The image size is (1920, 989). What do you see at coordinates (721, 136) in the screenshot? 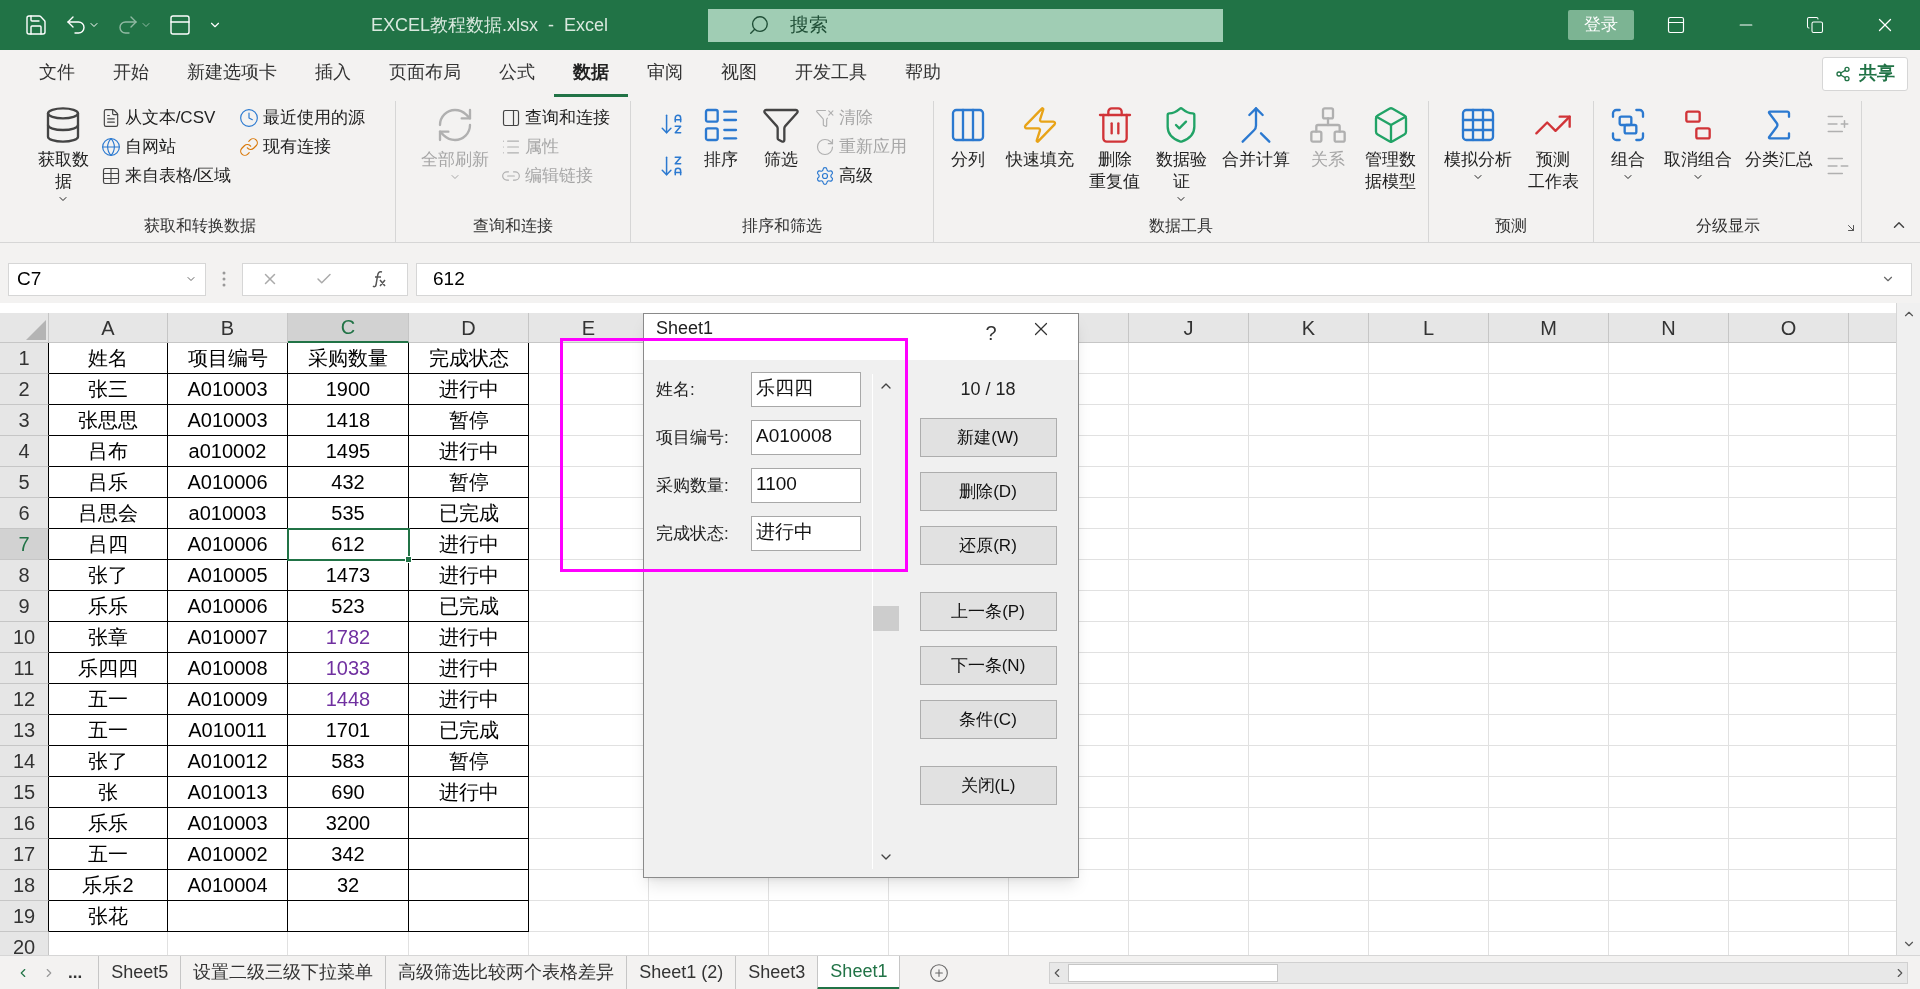
I see `ribbon-button: 排序` at bounding box center [721, 136].